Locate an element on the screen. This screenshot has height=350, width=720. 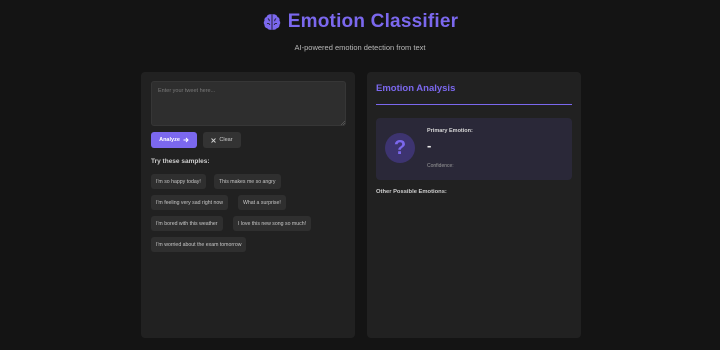
other-emotions-heading: Other Possible Emotions: is located at coordinates (411, 192).